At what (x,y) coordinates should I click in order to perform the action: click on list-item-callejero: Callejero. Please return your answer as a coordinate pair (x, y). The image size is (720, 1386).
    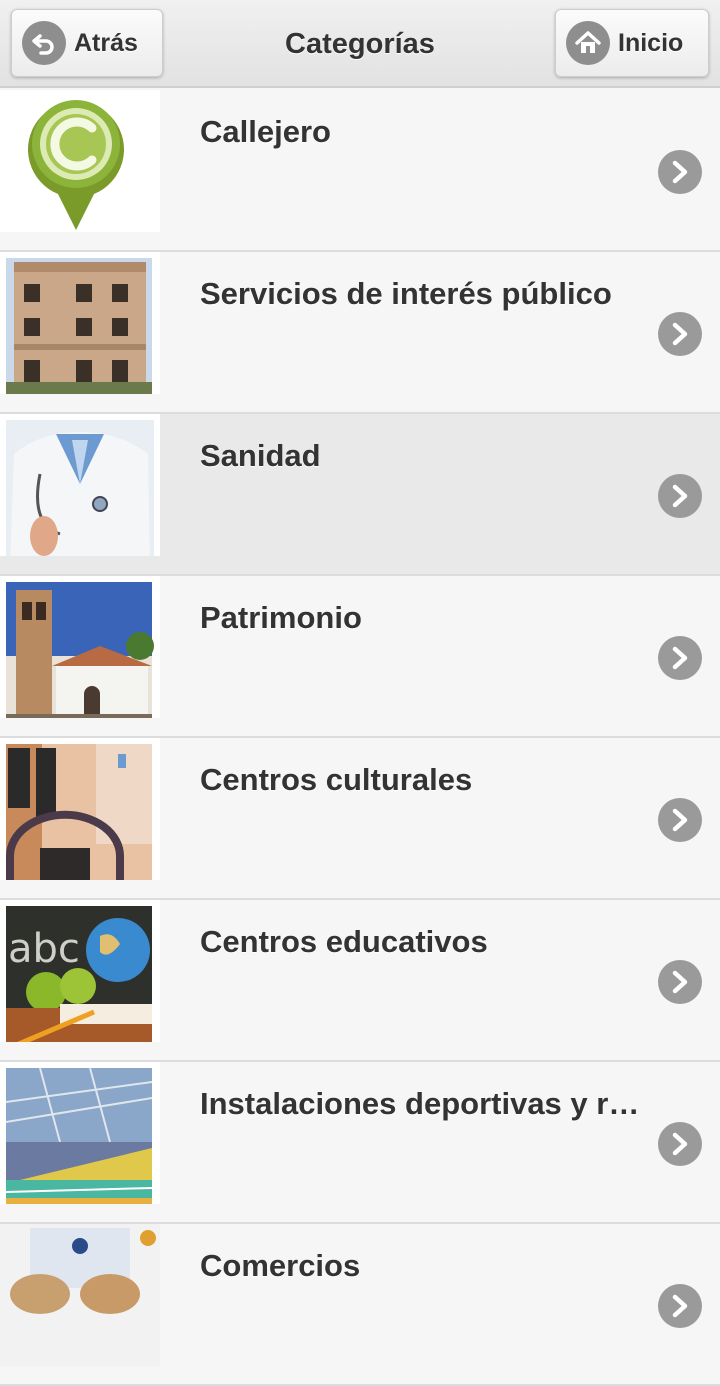
    Looking at the image, I should click on (360, 171).